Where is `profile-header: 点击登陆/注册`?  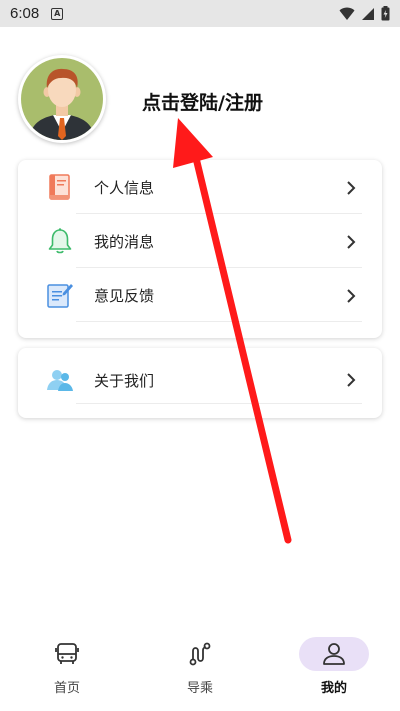
profile-header: 点击登陆/注册 is located at coordinates (203, 99).